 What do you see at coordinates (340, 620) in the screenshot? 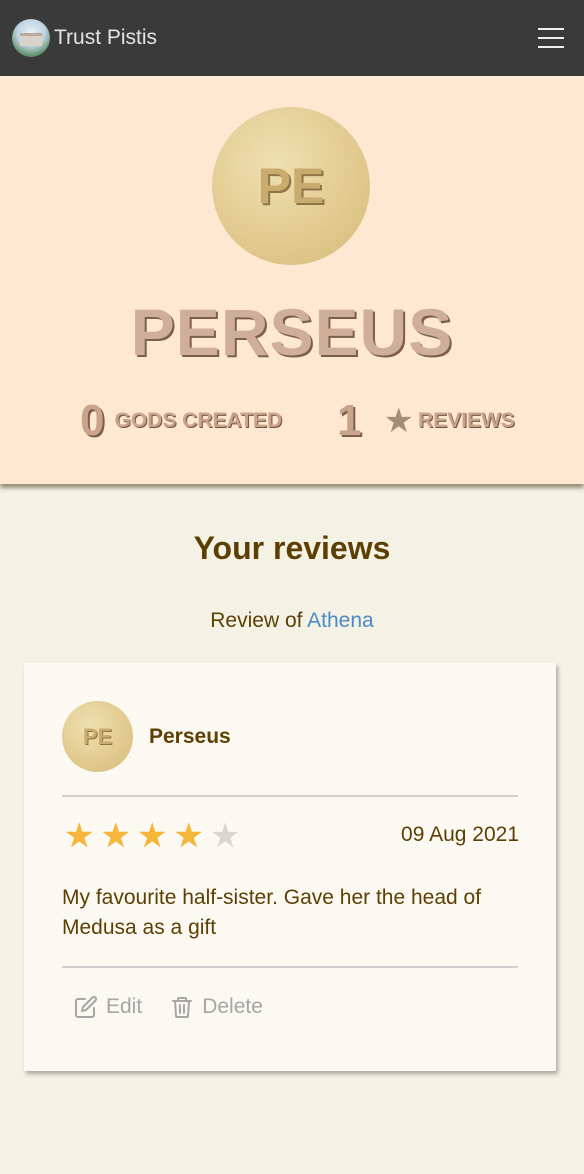
I see `reviewed-god-link: Athena` at bounding box center [340, 620].